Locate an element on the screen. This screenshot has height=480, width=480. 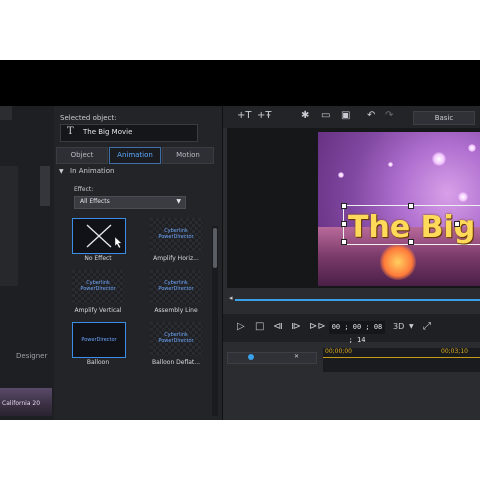
effect-tile-amplify-vertical: Cyberlink PowerDirector is located at coordinates (98, 287).